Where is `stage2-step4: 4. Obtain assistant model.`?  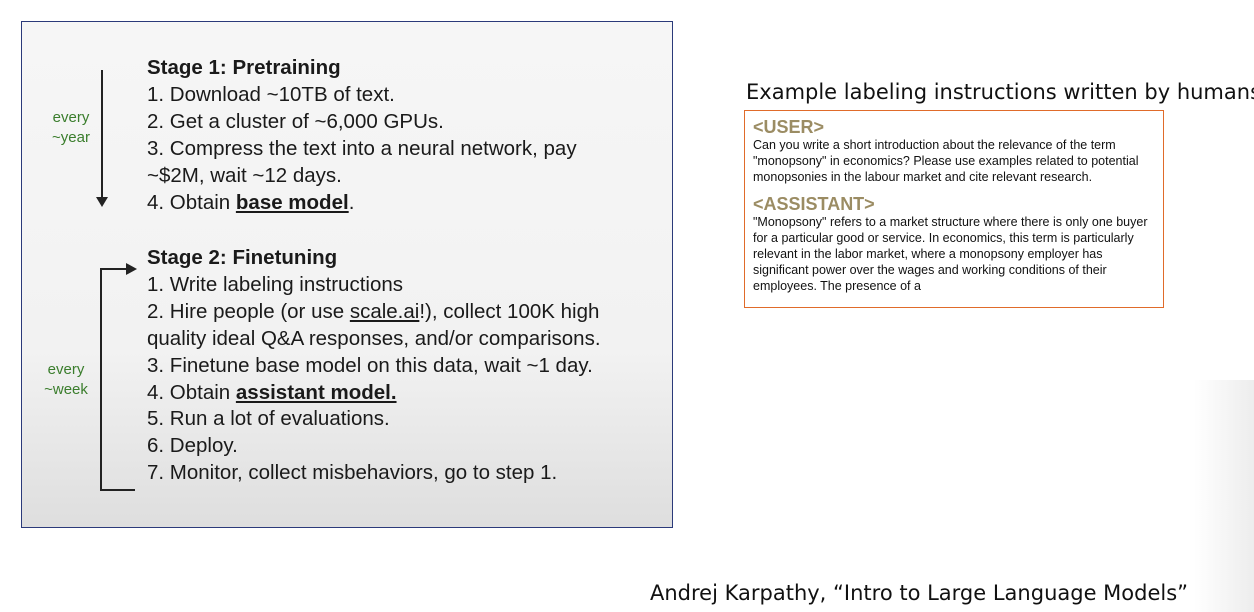
stage2-step4: 4. Obtain assistant model. is located at coordinates (374, 393).